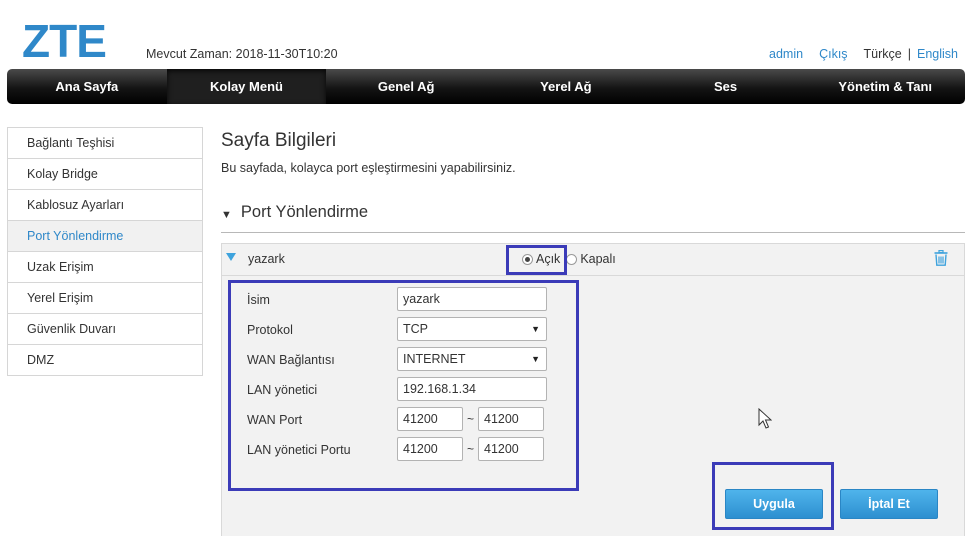  Describe the element at coordinates (231, 257) in the screenshot. I see `collapse-triangle-icon` at that location.